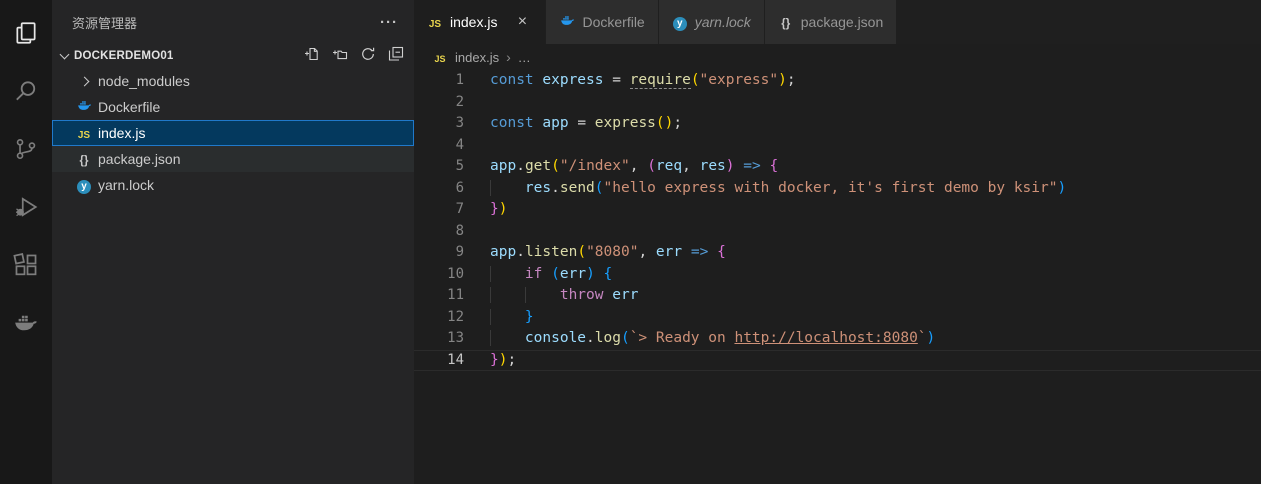  What do you see at coordinates (862, 318) in the screenshot?
I see `line-content: }` at bounding box center [862, 318].